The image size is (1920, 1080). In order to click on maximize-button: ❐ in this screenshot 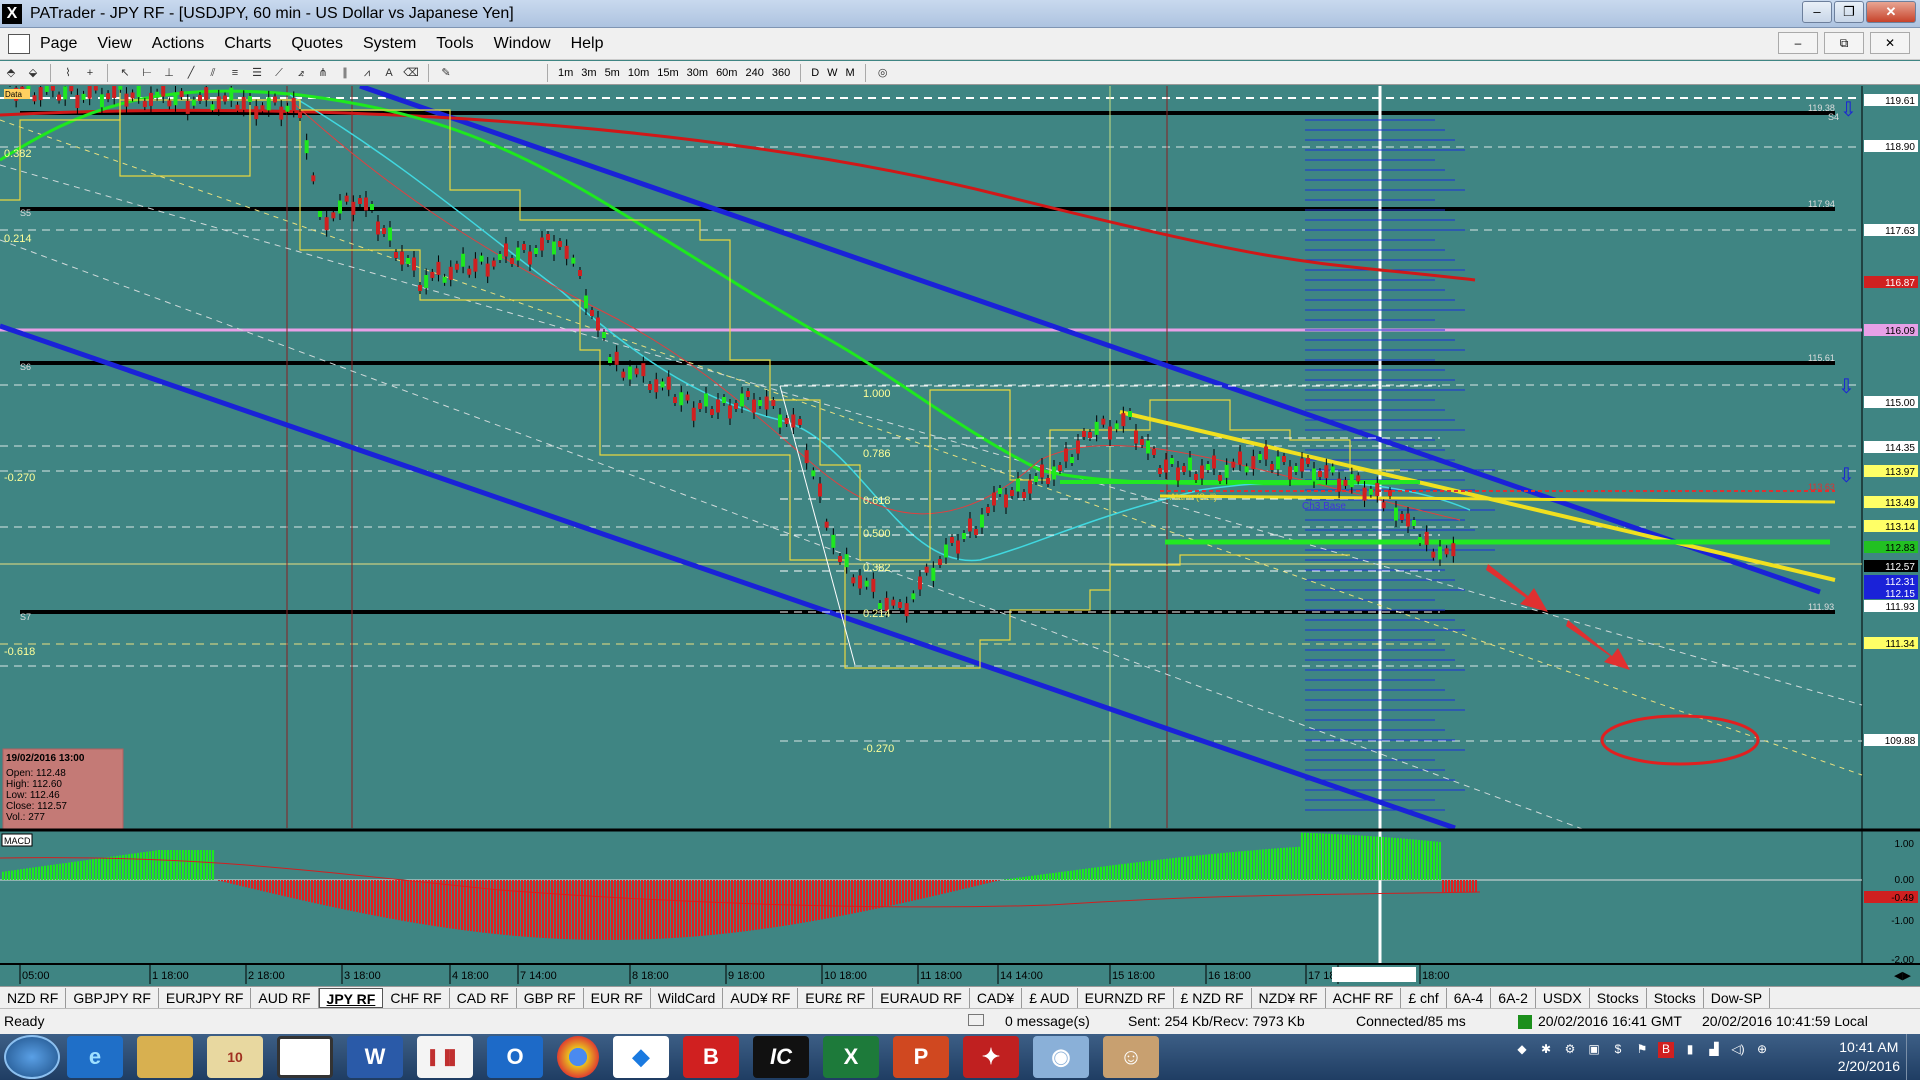, I will do `click(1849, 12)`.